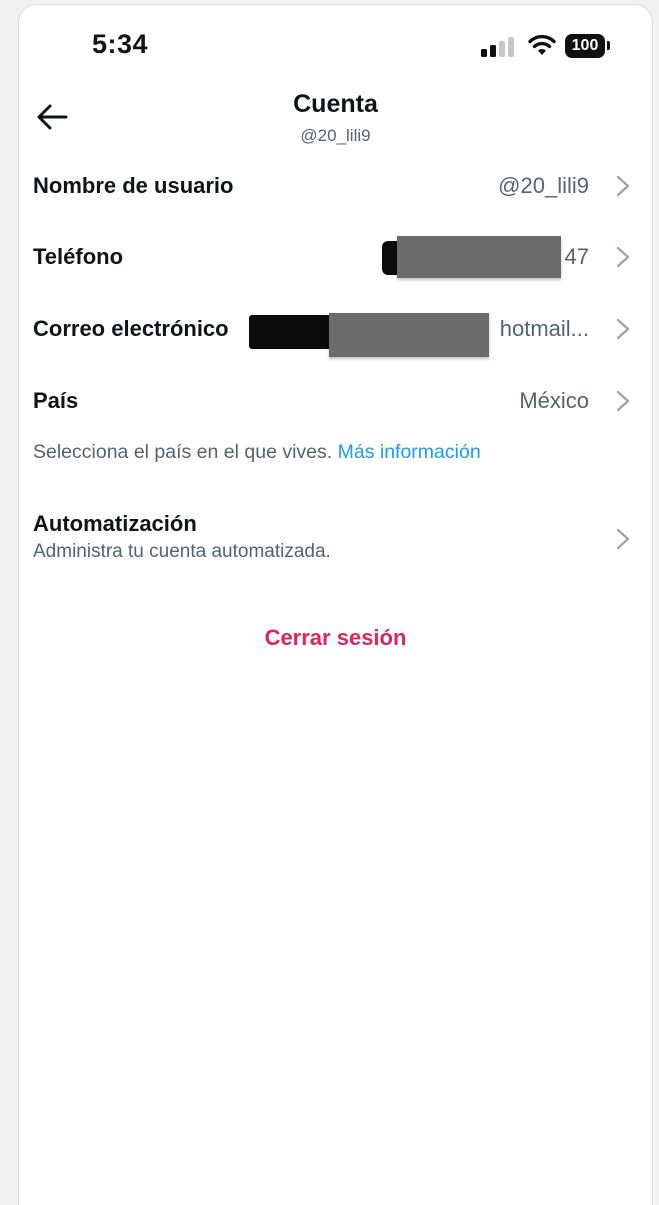 This screenshot has width=659, height=1205. I want to click on logout-button: Cerrar sesión, so click(335, 638).